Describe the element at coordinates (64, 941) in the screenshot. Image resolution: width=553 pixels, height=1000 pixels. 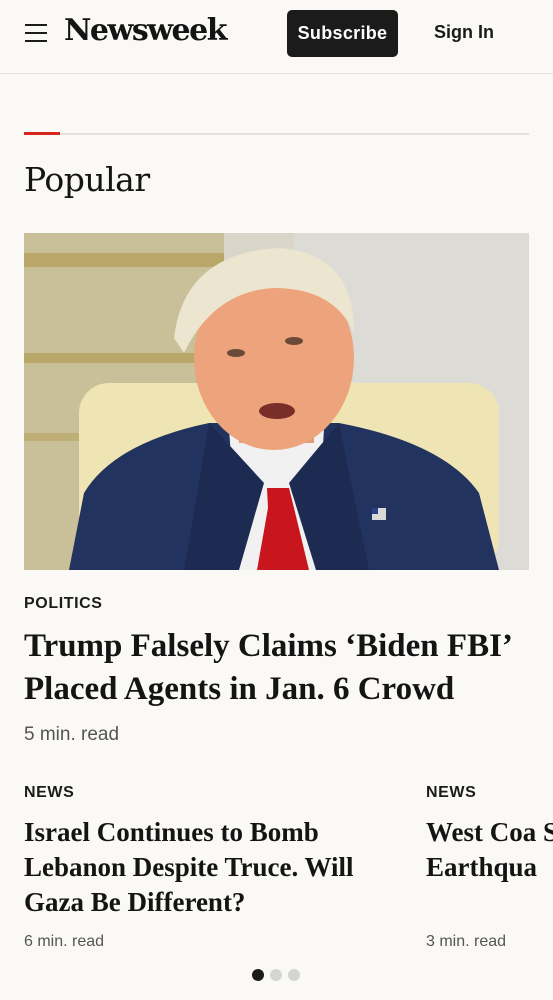
I see `carousel-card-1-read-time: 6 min. read` at that location.